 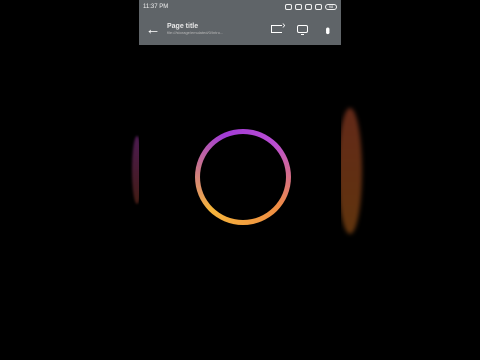 I want to click on desktop-mode-button, so click(x=302, y=29).